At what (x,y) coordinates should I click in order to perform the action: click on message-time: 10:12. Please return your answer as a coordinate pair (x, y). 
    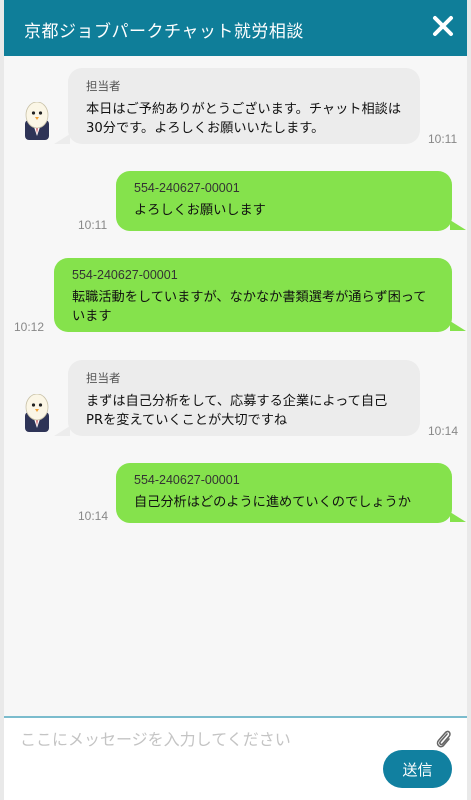
    Looking at the image, I should click on (29, 327).